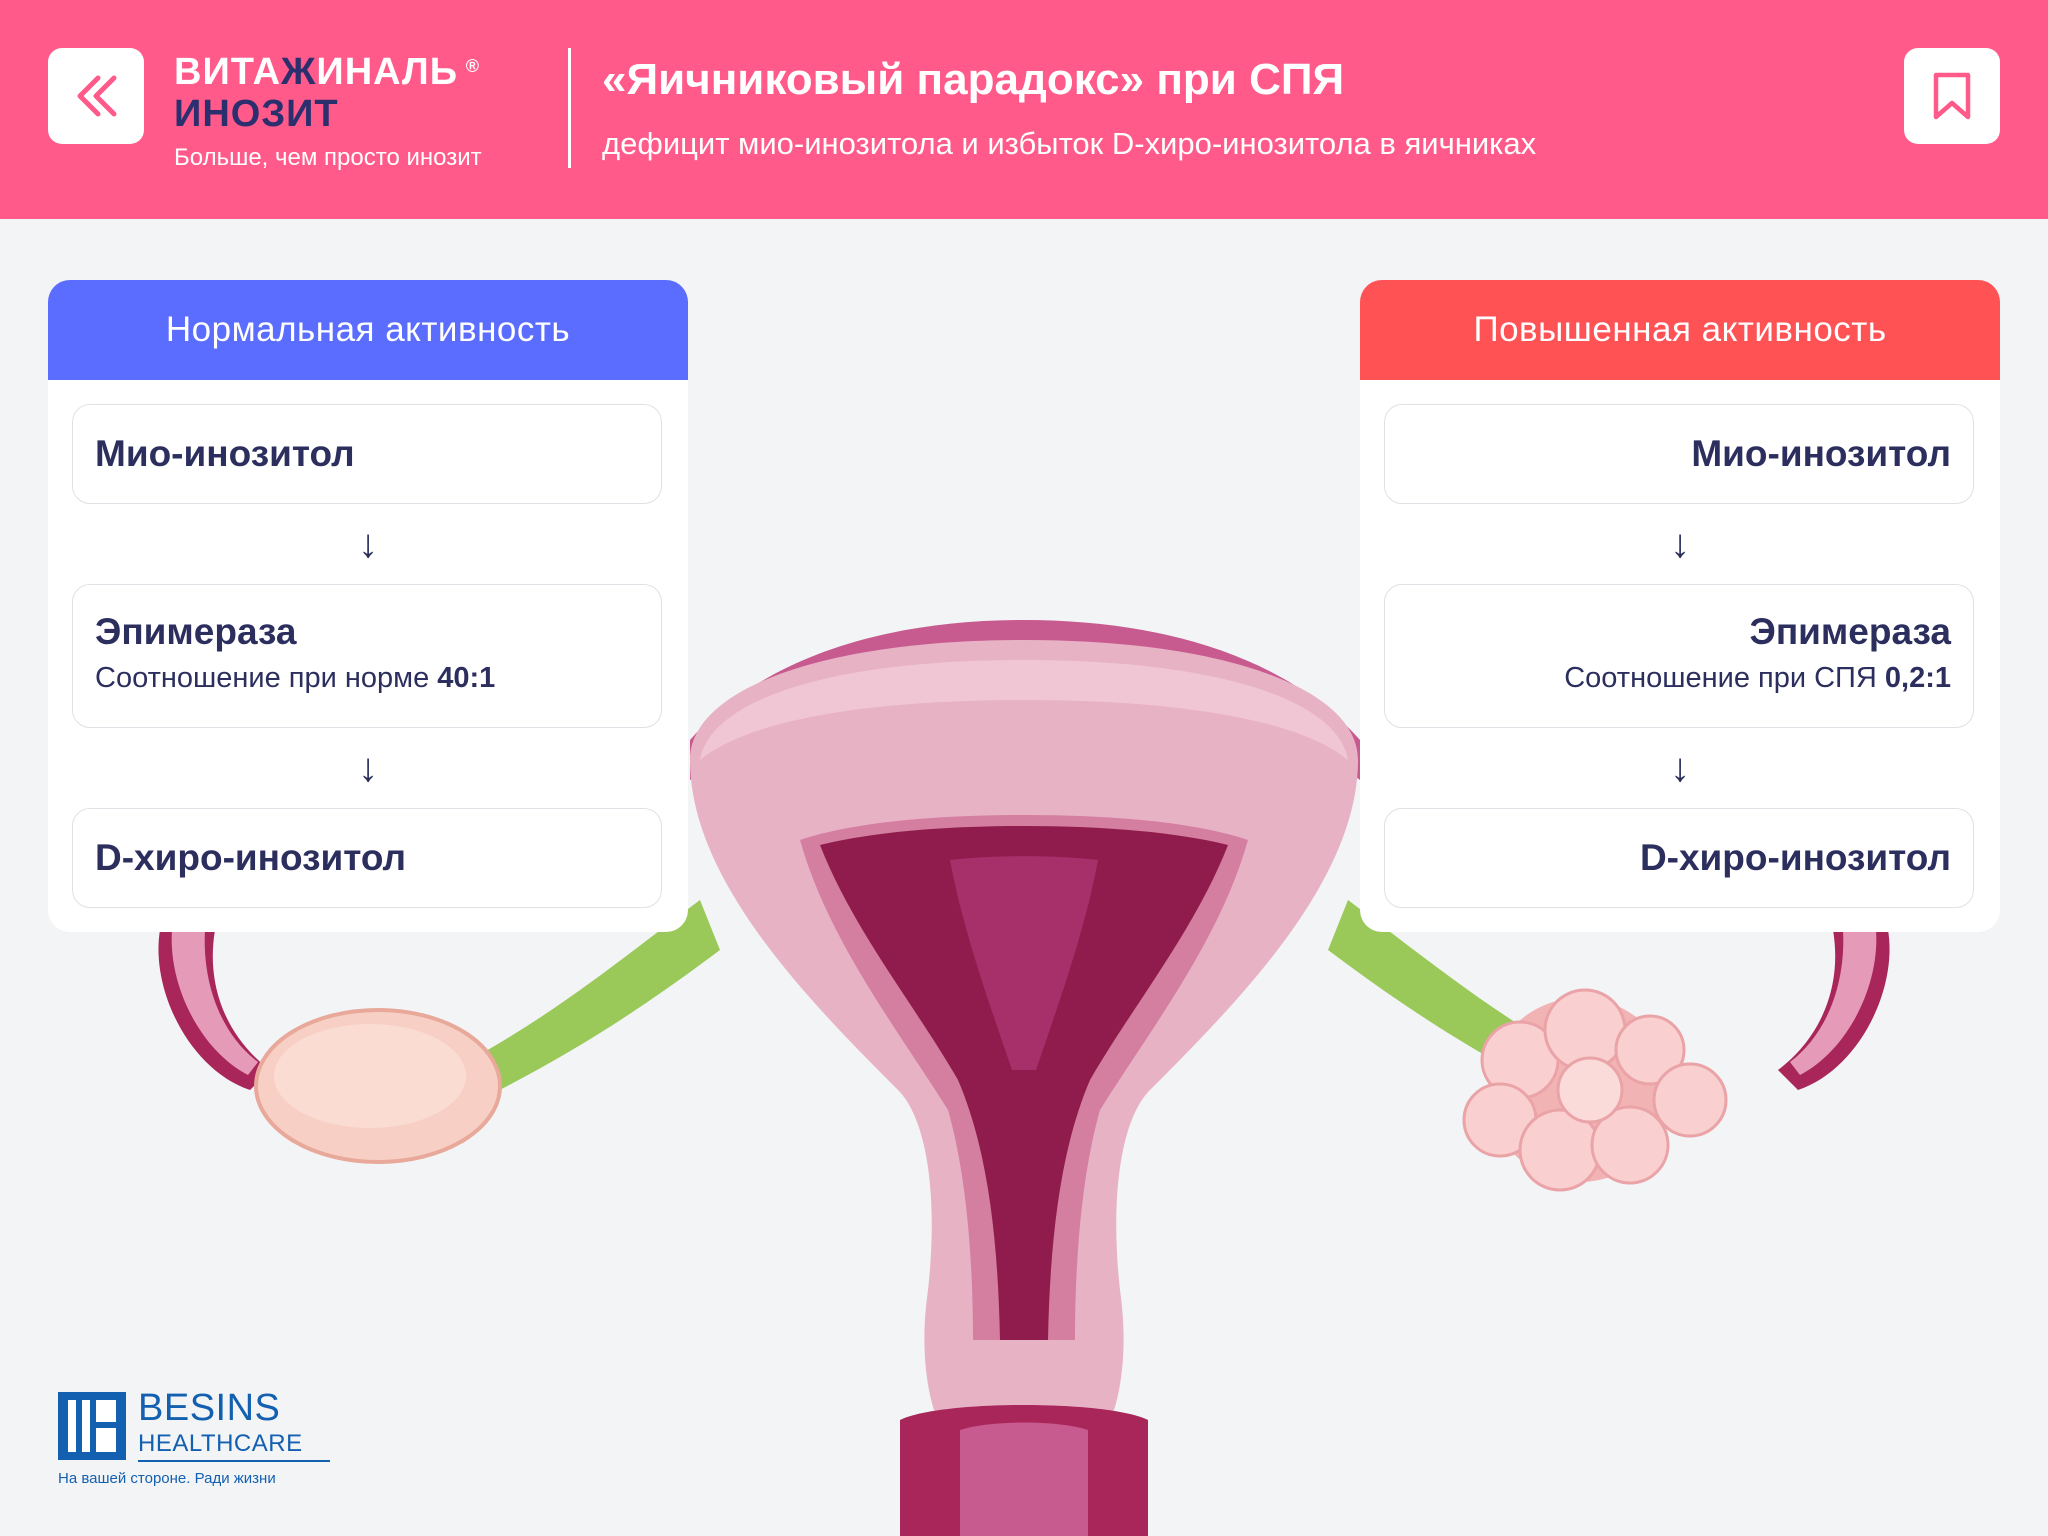 The height and width of the screenshot is (1536, 2048). I want to click on epimerase-card: Эпимераза Соотношение при норме 40:1, so click(367, 656).